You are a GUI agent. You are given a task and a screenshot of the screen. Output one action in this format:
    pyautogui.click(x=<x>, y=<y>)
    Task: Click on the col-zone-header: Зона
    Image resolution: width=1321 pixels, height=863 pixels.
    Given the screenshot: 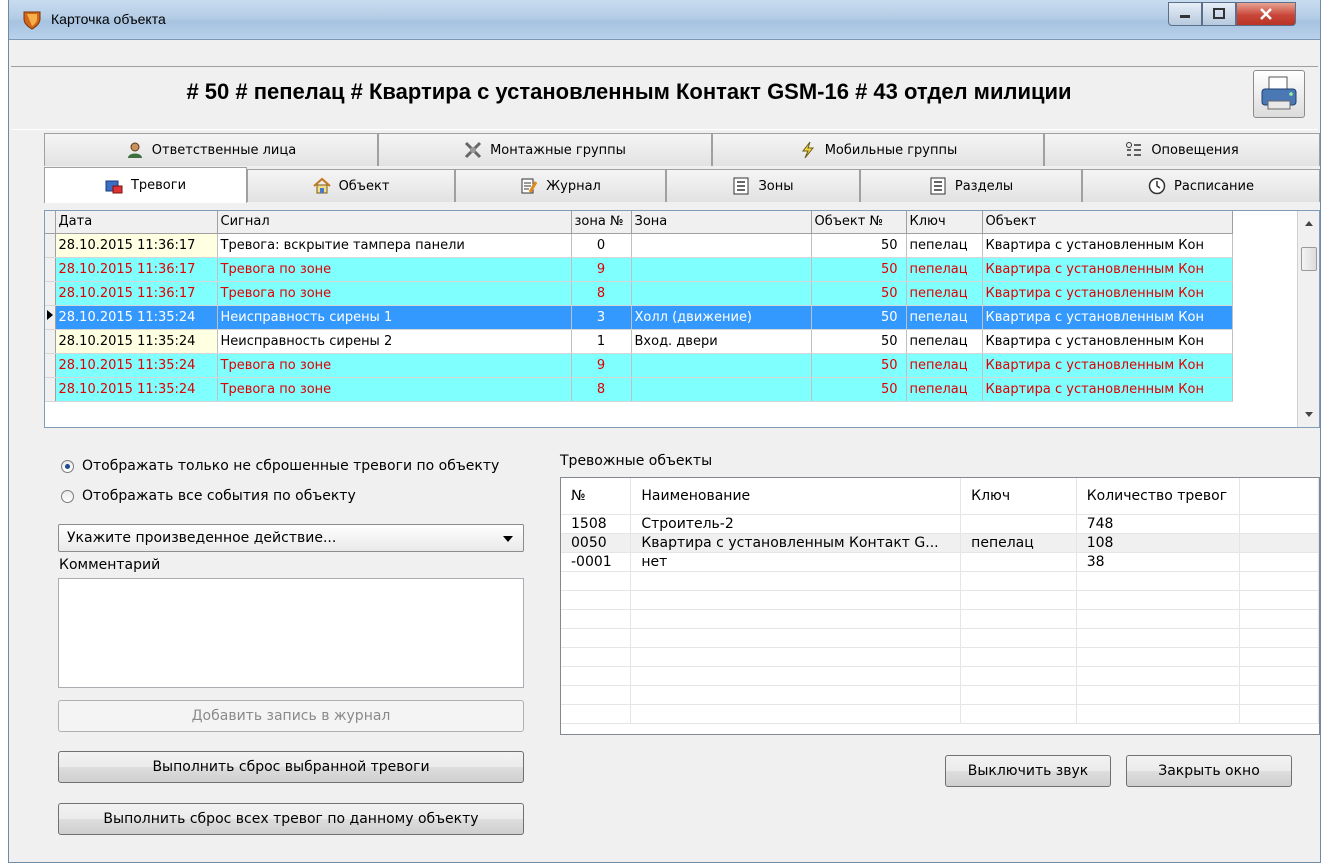 What is the action you would take?
    pyautogui.click(x=721, y=222)
    